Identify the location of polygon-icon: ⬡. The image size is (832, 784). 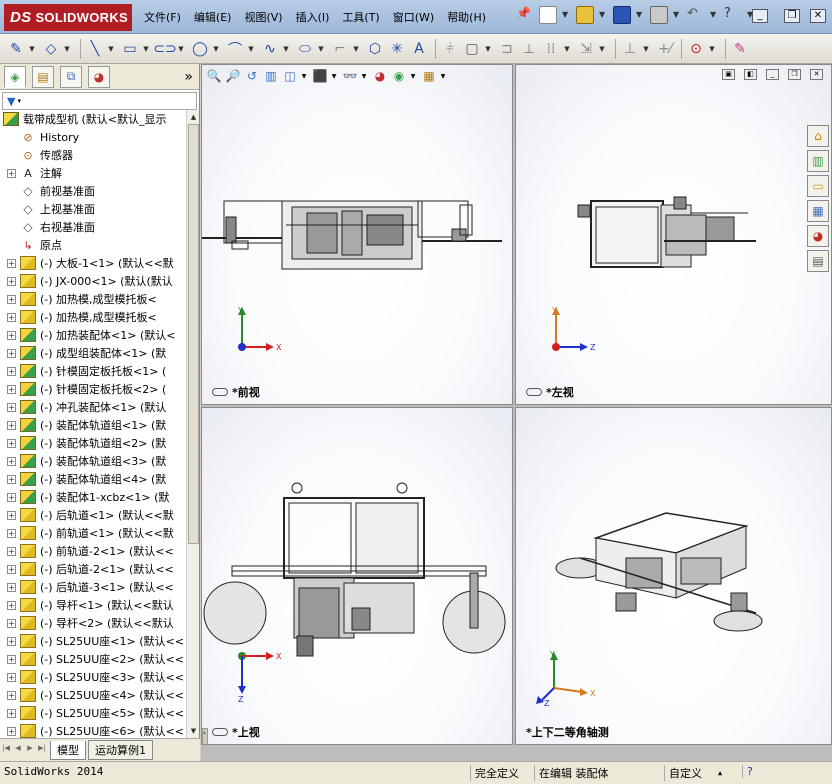
(375, 49).